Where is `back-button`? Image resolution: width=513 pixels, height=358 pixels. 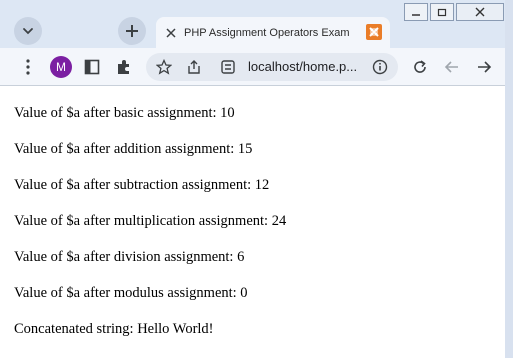 back-button is located at coordinates (452, 67).